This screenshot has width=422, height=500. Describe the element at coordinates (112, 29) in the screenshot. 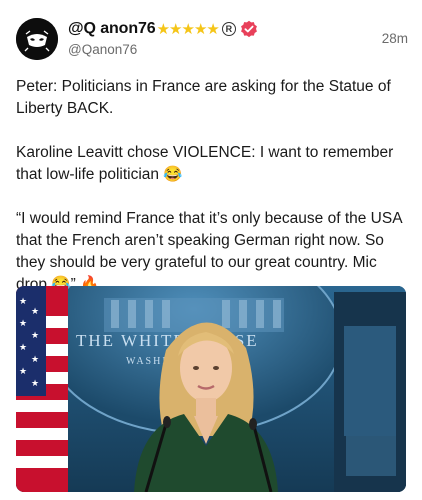

I see `display-name: @Q anon76` at that location.